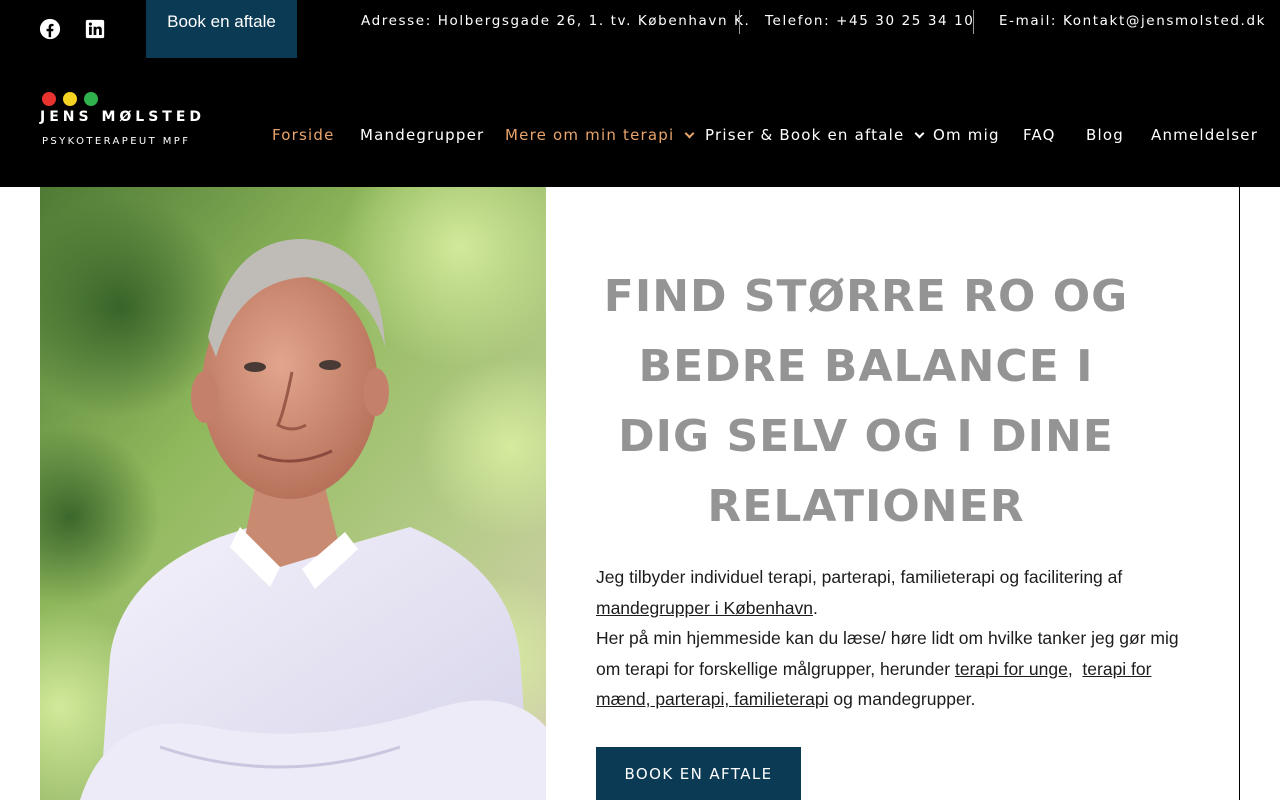  What do you see at coordinates (1239, 493) in the screenshot?
I see `right-border-line` at bounding box center [1239, 493].